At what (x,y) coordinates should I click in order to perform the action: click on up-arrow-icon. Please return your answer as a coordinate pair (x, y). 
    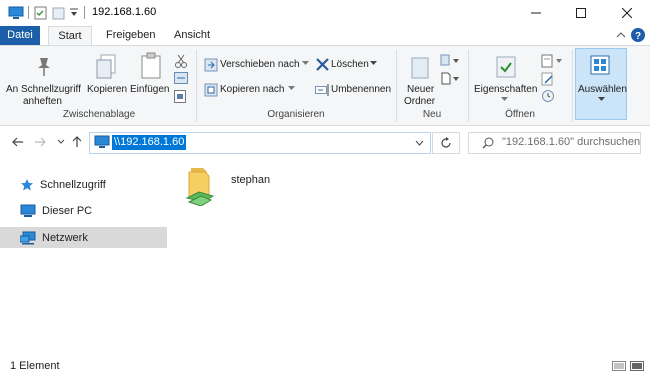
    Looking at the image, I should click on (77, 142).